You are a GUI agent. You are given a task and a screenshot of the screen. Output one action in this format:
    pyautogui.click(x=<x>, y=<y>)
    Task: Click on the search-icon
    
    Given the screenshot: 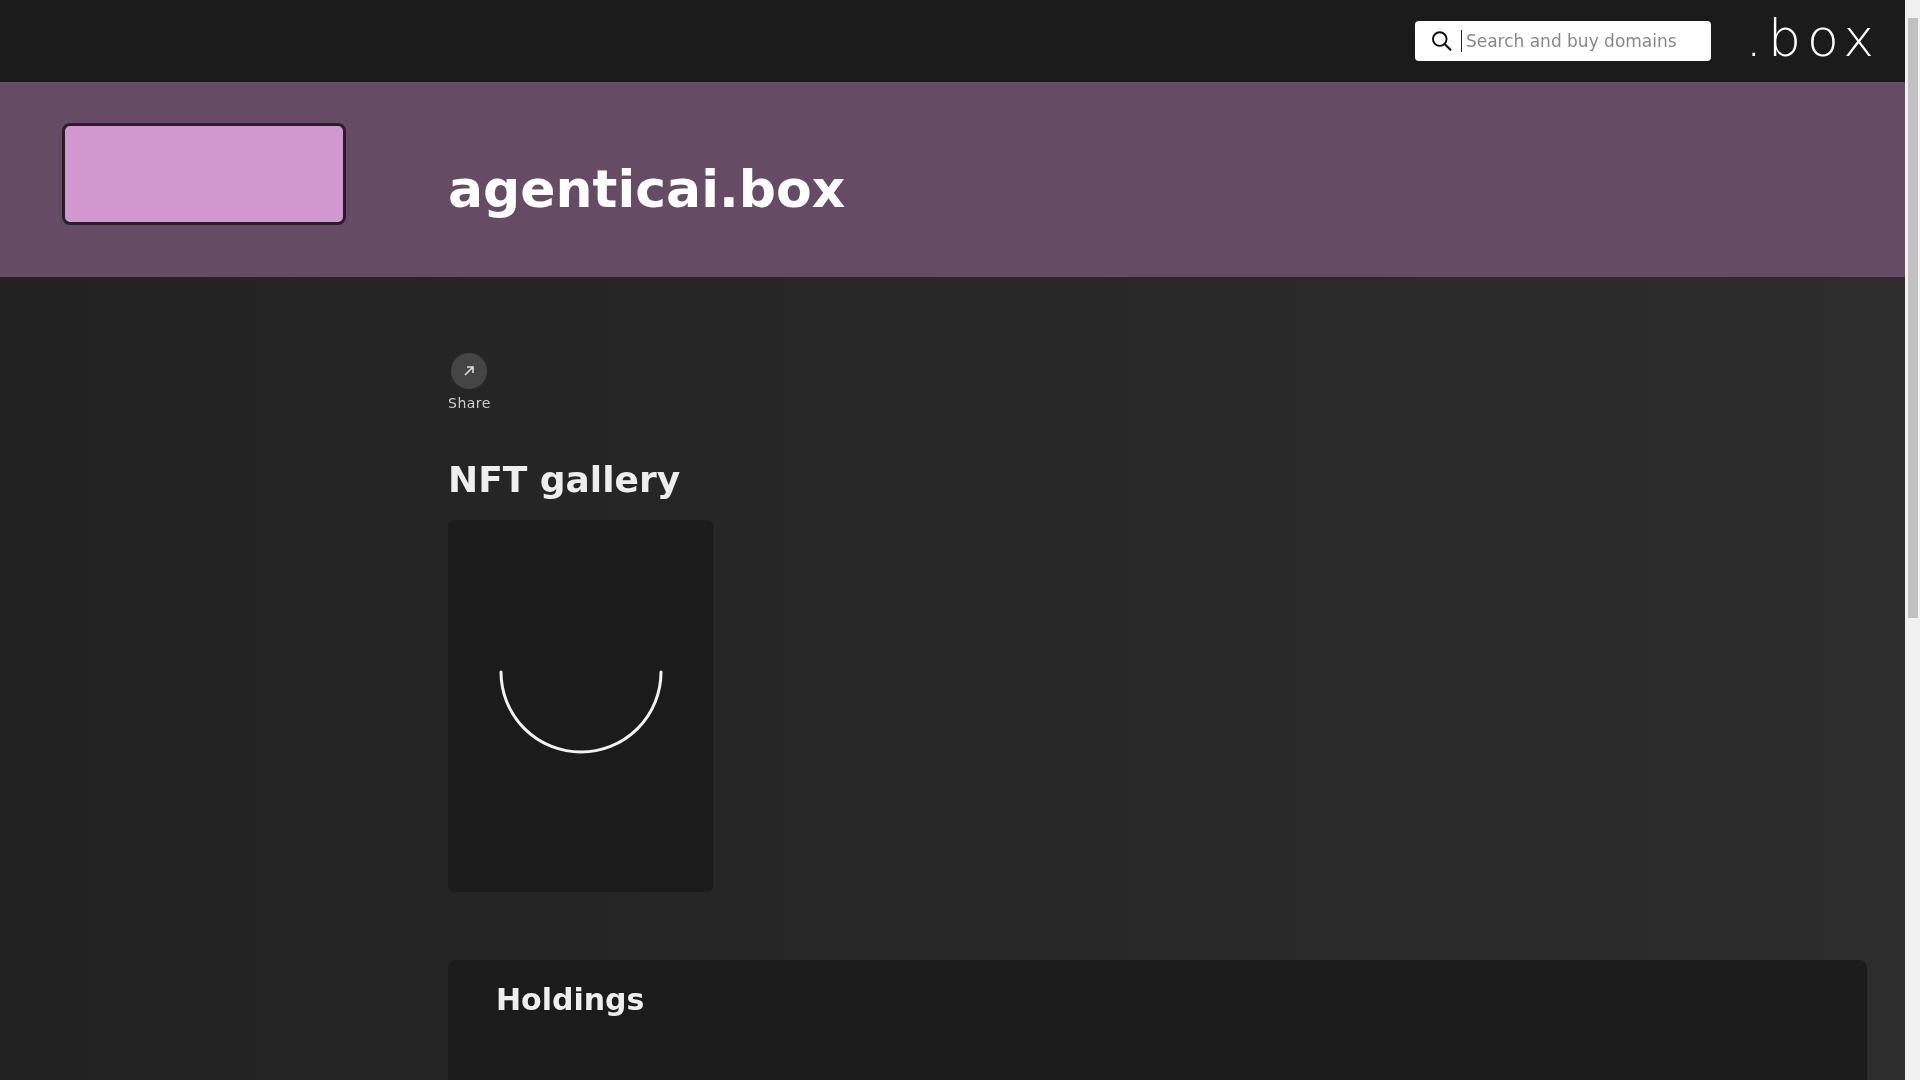 What is the action you would take?
    pyautogui.click(x=1442, y=40)
    